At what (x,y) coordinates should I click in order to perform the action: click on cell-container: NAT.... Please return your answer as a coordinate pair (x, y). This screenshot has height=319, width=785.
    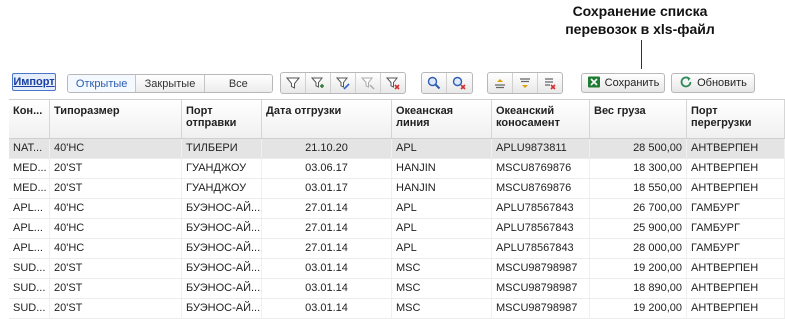
    Looking at the image, I should click on (29, 148).